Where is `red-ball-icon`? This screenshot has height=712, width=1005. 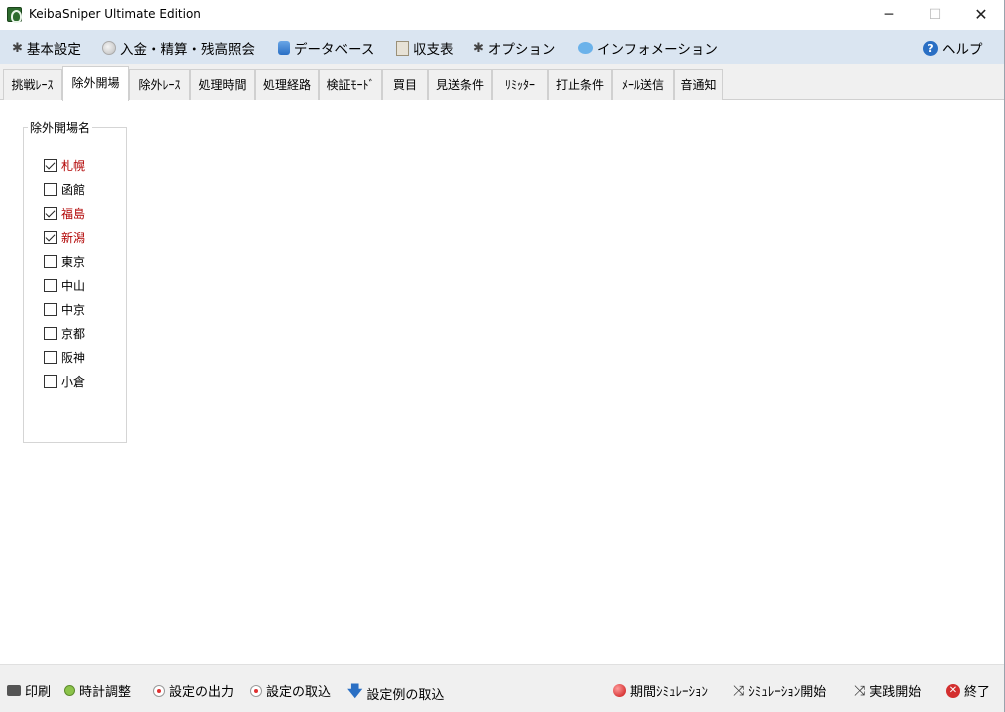 red-ball-icon is located at coordinates (619, 690).